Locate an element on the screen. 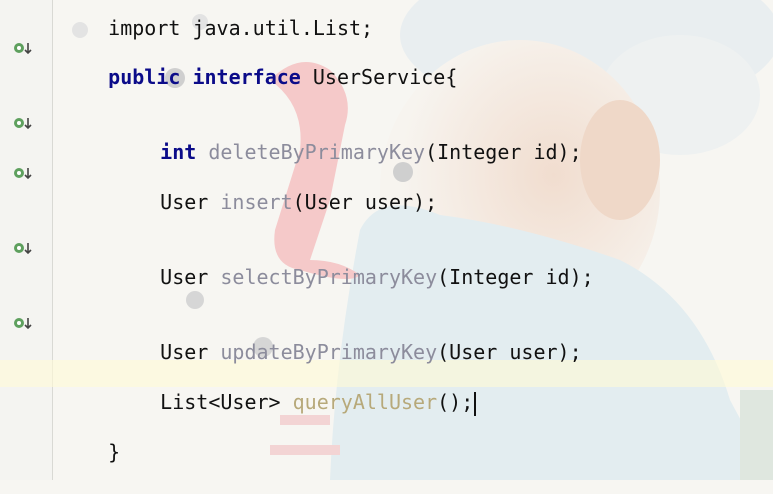 This screenshot has height=494, width=773. keyword-public: public is located at coordinates (144, 77).